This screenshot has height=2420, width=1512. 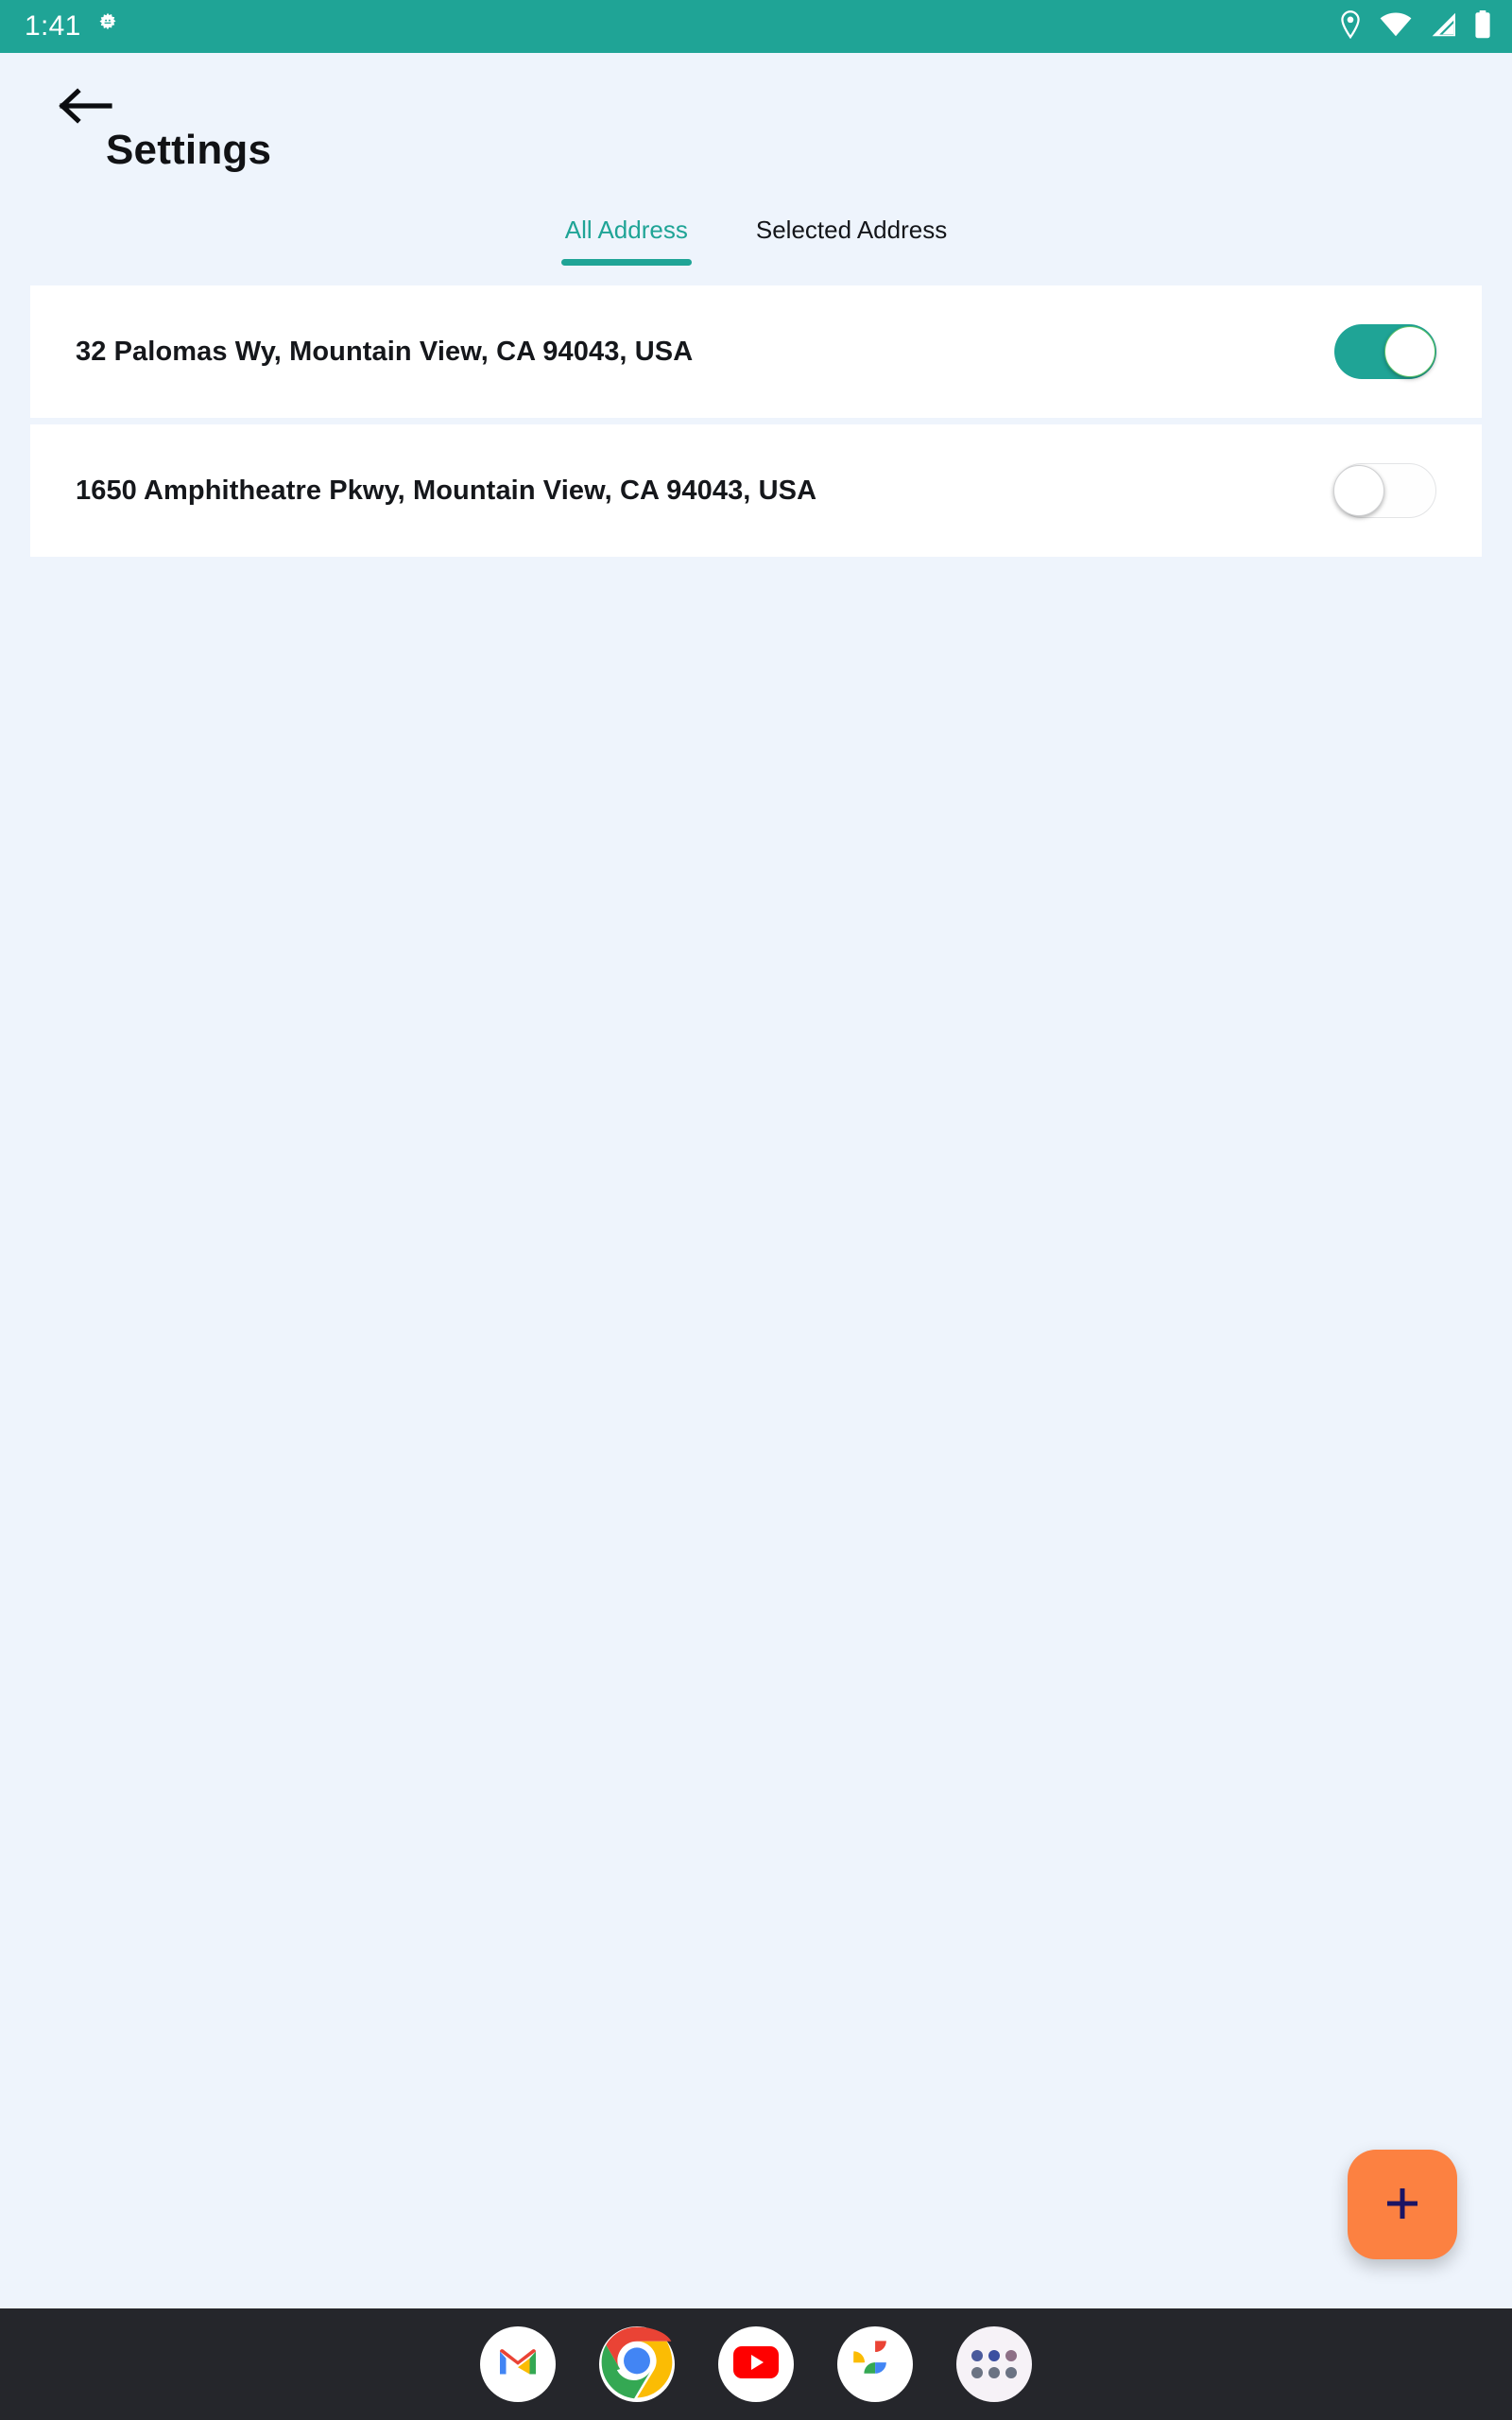 I want to click on dock-app-google-photos, so click(x=875, y=2364).